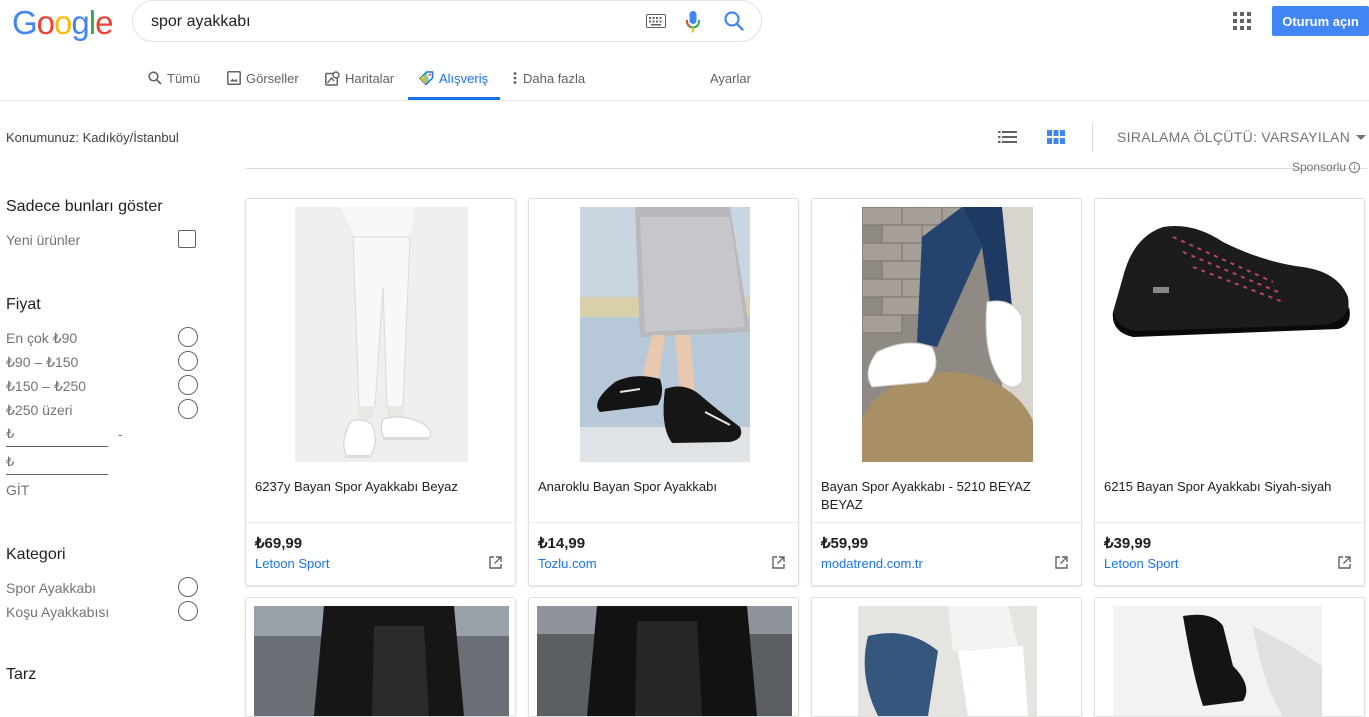 Image resolution: width=1369 pixels, height=717 pixels. What do you see at coordinates (272, 78) in the screenshot?
I see `tab-label: Görseller` at bounding box center [272, 78].